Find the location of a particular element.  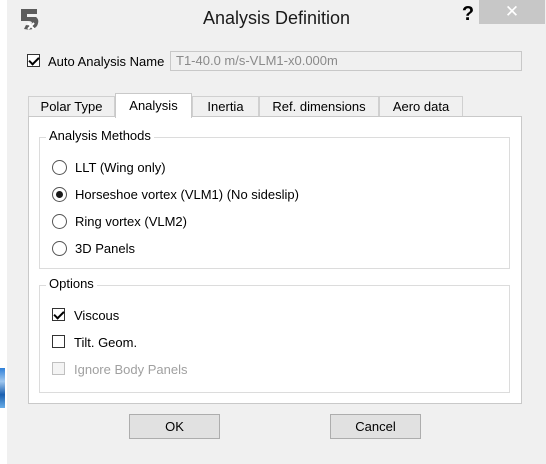

analysis-name-field: T1-40.0 m/s-VLM1-x0.000m is located at coordinates (346, 61).